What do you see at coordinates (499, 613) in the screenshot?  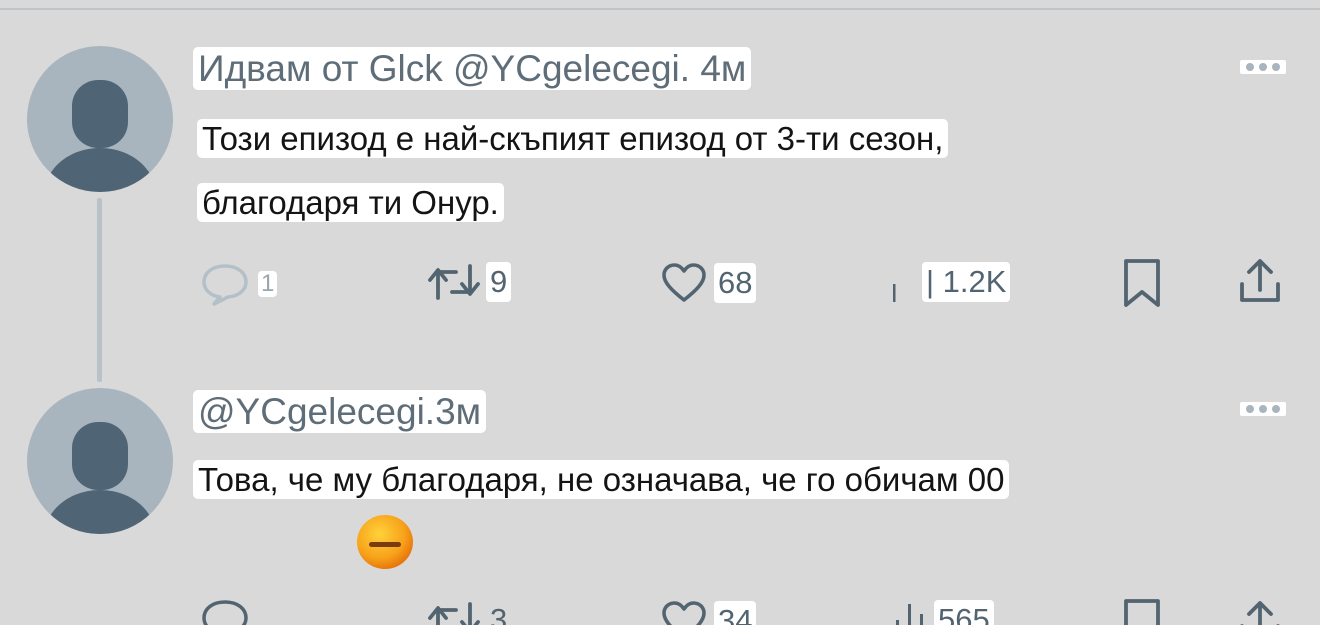 I see `retweet-count: 3` at bounding box center [499, 613].